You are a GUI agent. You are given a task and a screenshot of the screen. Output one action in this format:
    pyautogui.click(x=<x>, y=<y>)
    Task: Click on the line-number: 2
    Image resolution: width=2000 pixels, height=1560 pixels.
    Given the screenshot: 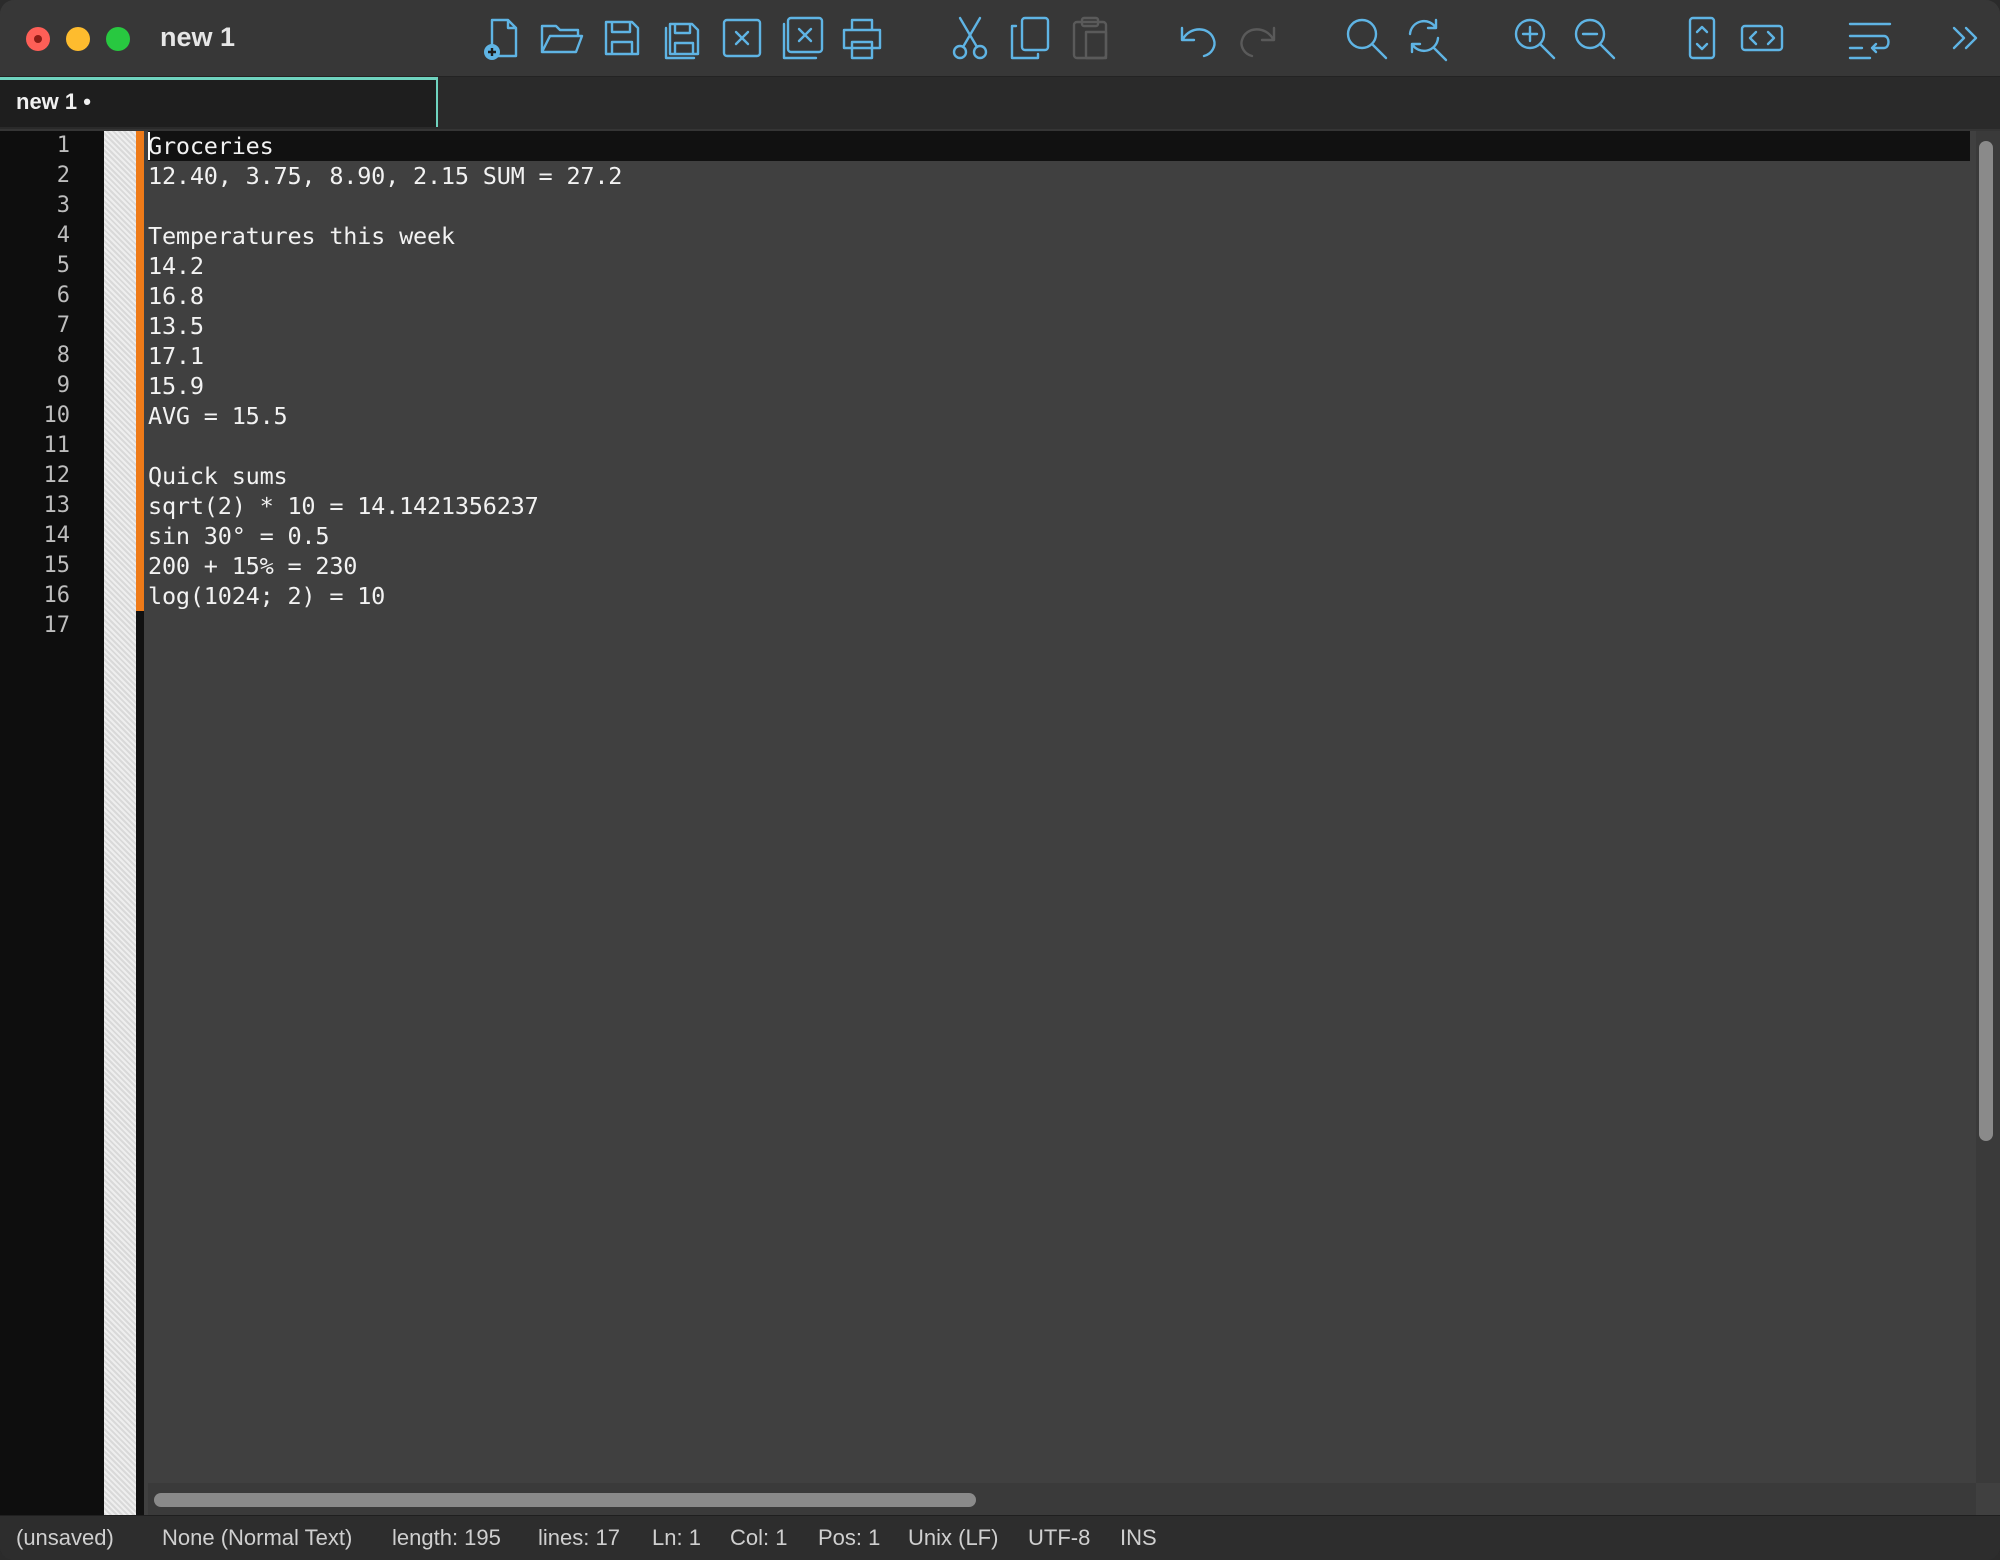 What is the action you would take?
    pyautogui.click(x=63, y=175)
    